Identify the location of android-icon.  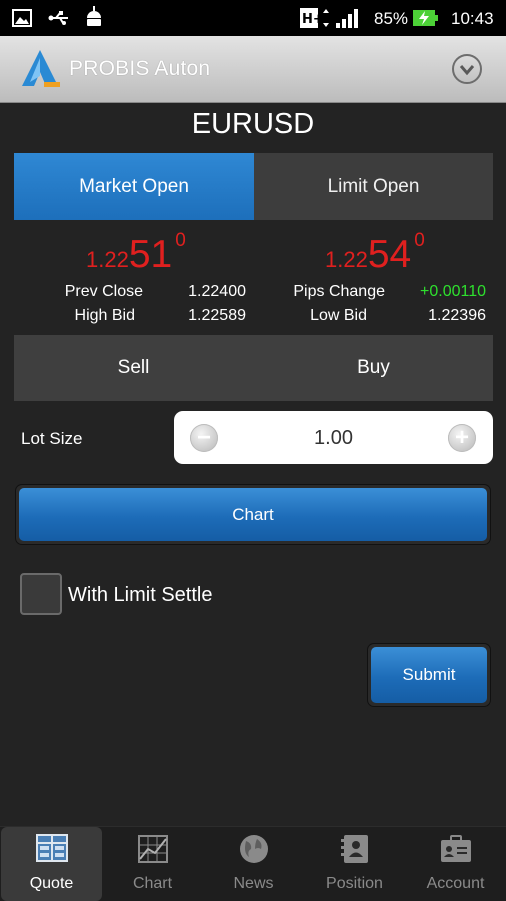
(94, 16).